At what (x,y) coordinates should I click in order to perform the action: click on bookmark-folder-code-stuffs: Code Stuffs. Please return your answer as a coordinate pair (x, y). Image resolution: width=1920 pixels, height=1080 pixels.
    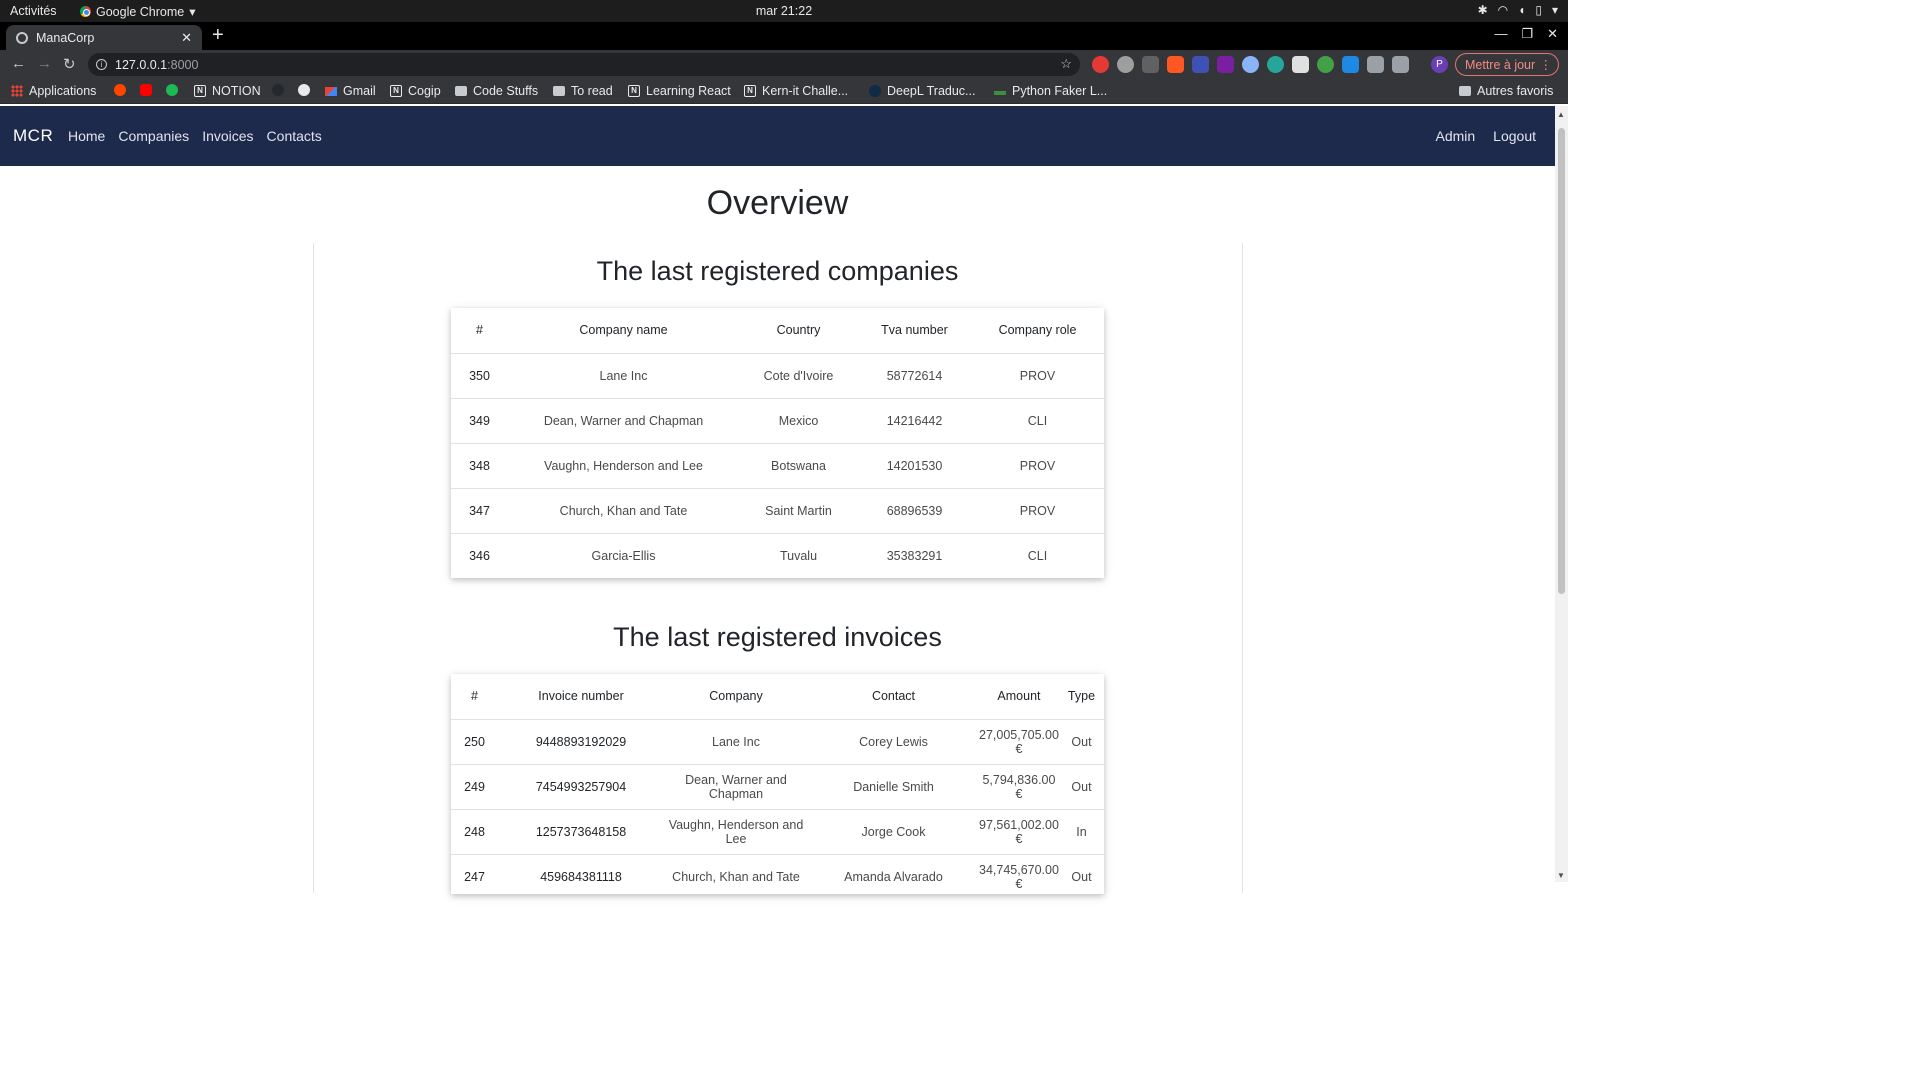
    Looking at the image, I should click on (496, 91).